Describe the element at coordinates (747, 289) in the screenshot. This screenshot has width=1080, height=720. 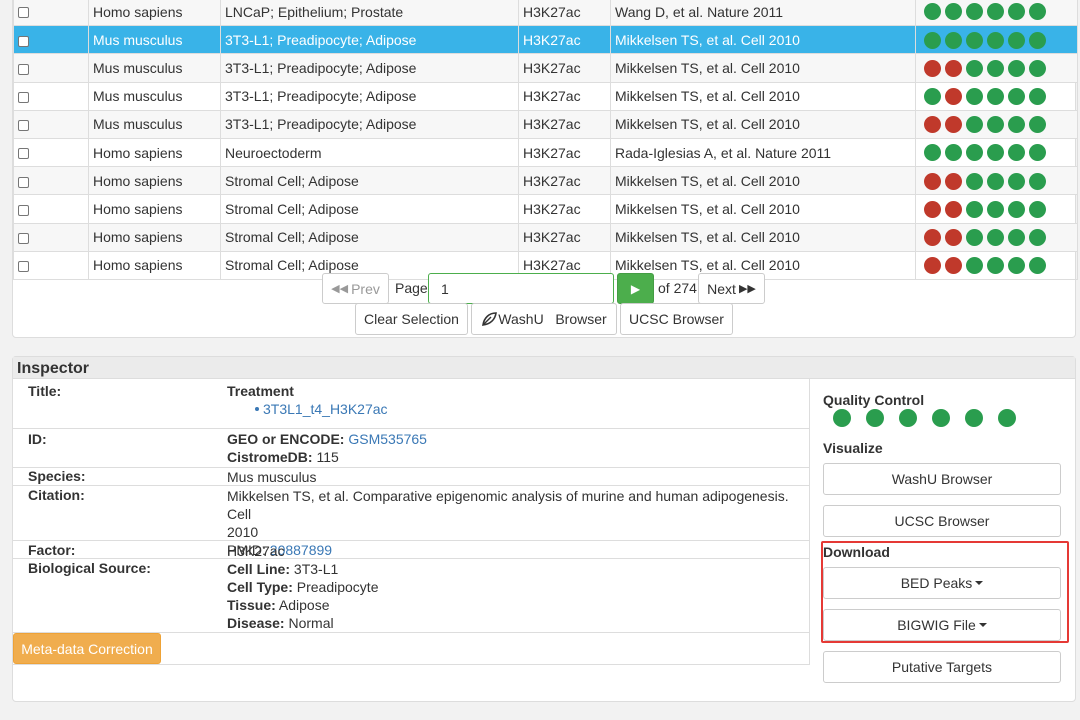
I see `next-icon: ▶▶` at that location.